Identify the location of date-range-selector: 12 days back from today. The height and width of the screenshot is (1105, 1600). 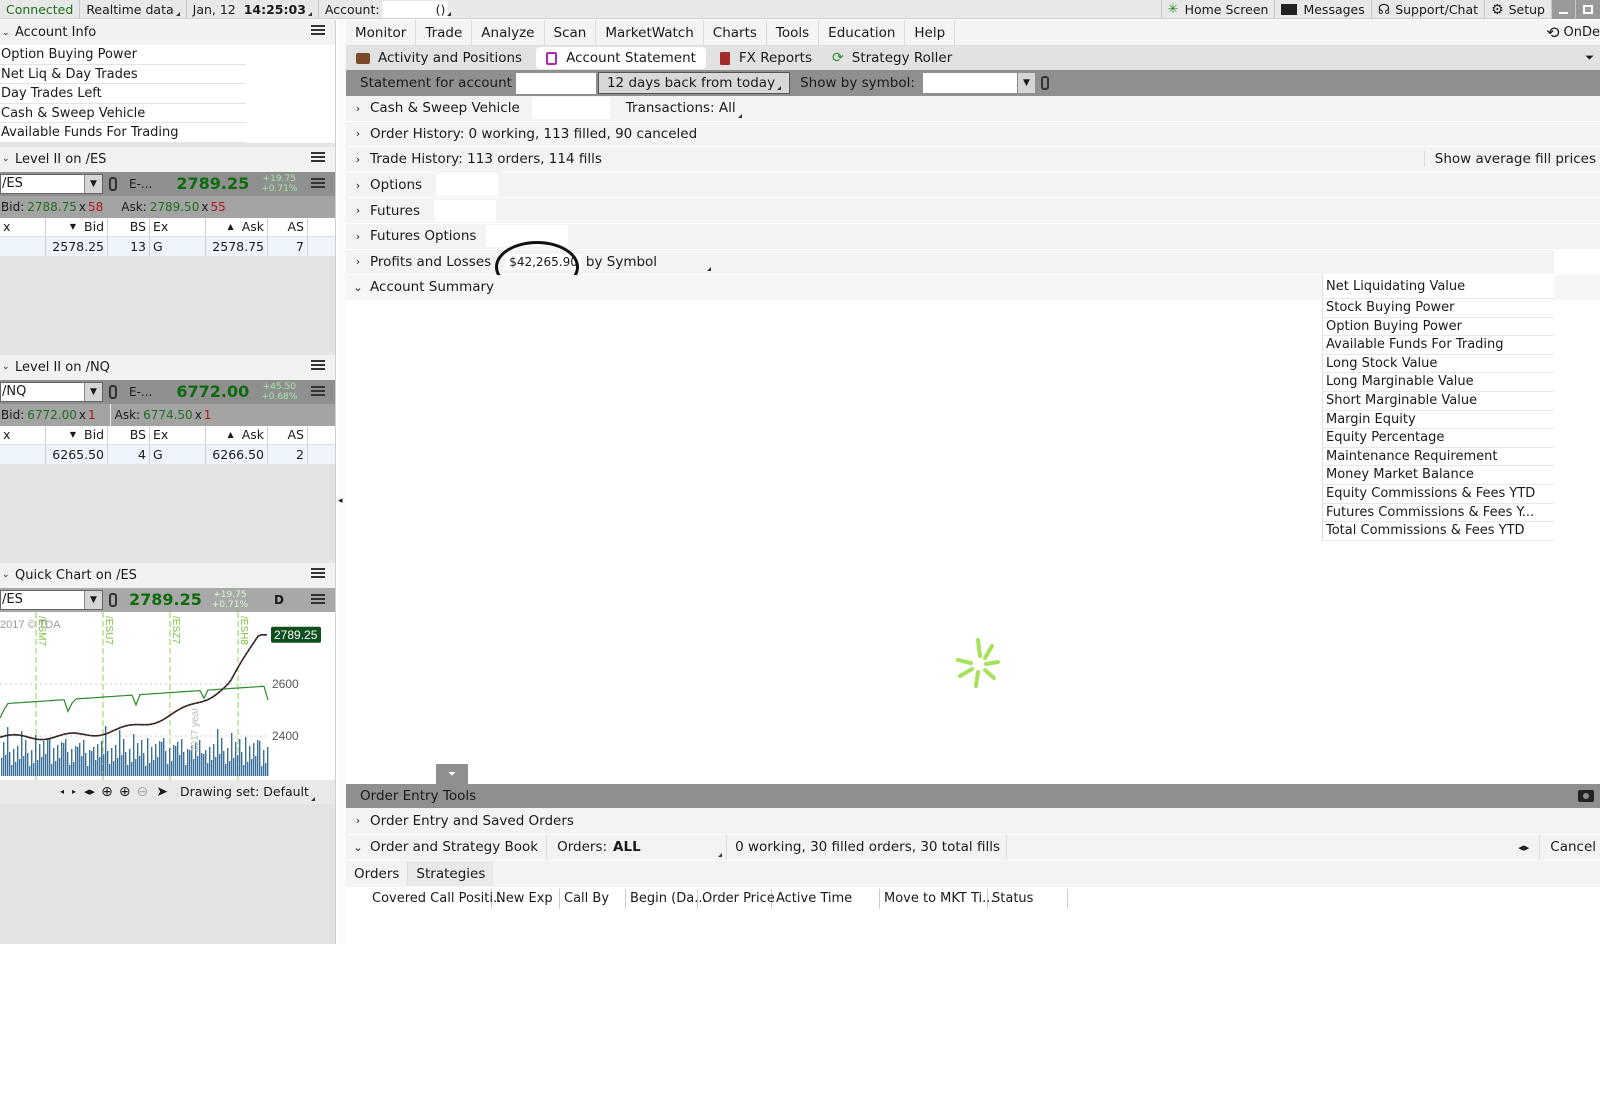
(694, 83).